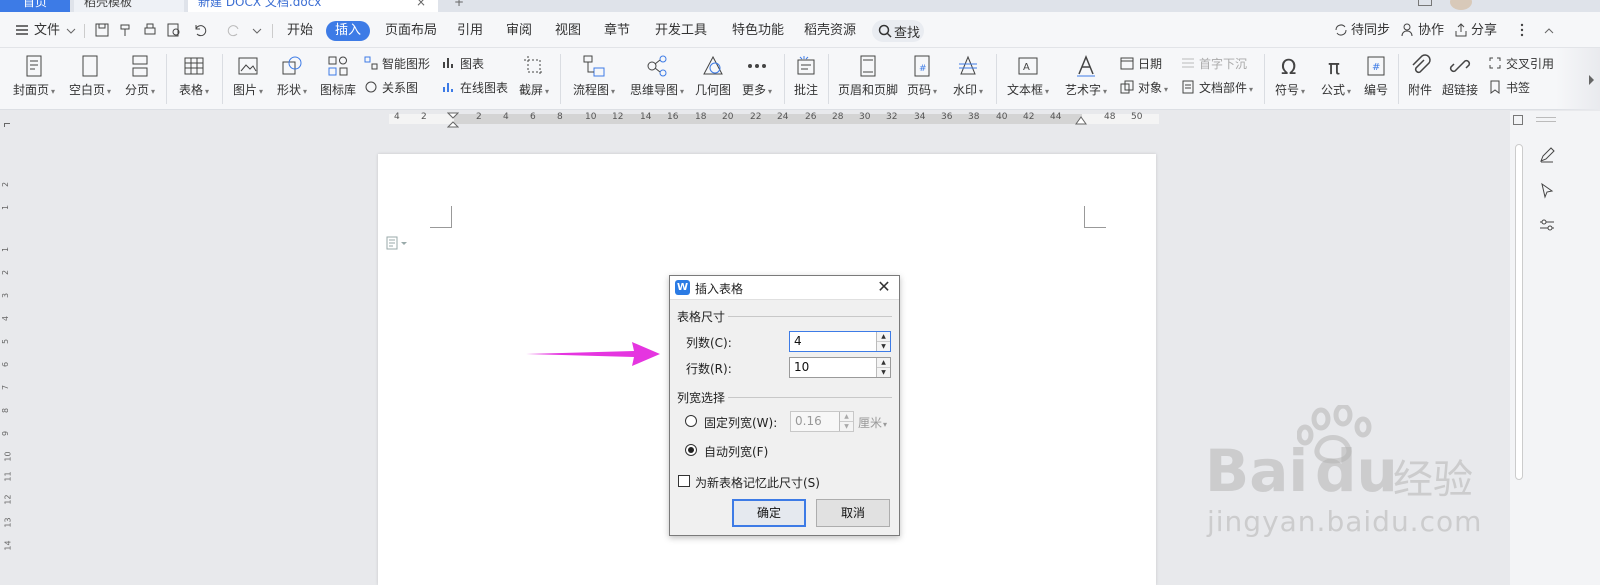  Describe the element at coordinates (453, 120) in the screenshot. I see `indent-marker-icon` at that location.